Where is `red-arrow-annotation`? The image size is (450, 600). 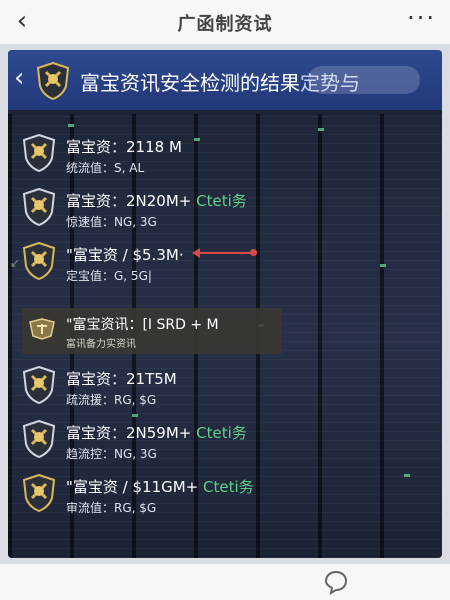 red-arrow-annotation is located at coordinates (224, 253).